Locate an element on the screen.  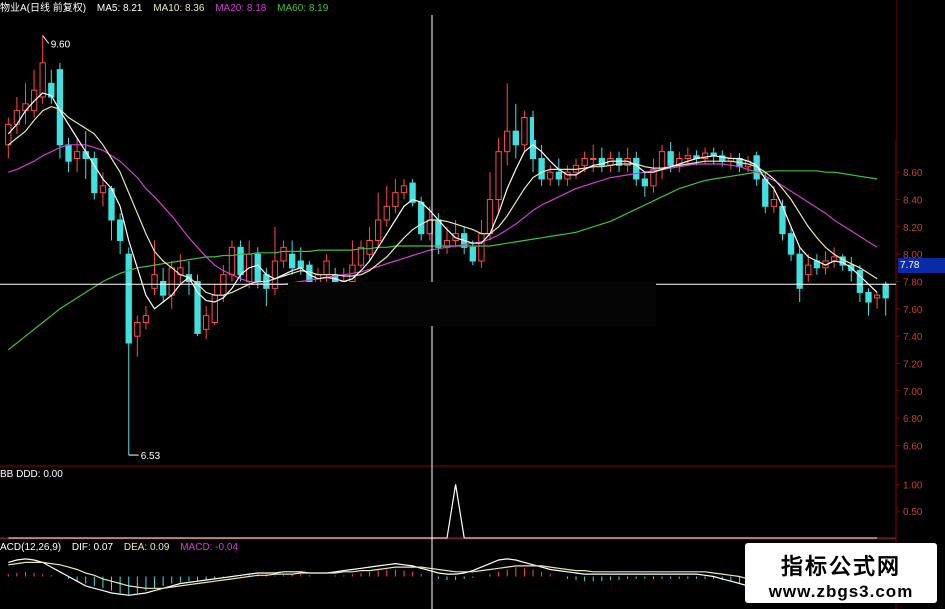
y-tick-label: 7.80 is located at coordinates (913, 283).